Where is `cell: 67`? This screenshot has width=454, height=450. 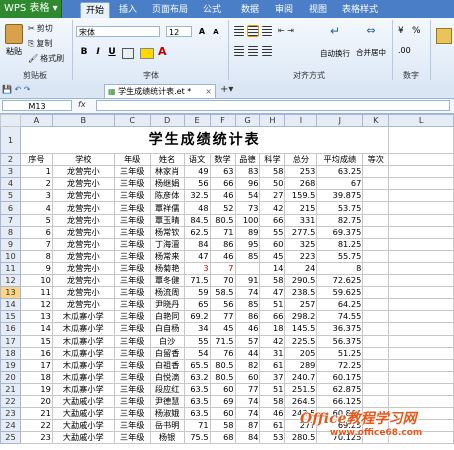
cell: 67 is located at coordinates (340, 184).